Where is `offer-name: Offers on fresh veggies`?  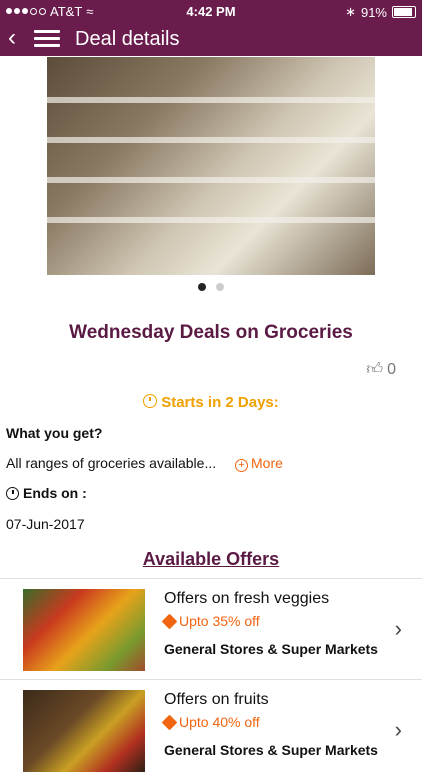 offer-name: Offers on fresh veggies is located at coordinates (247, 598).